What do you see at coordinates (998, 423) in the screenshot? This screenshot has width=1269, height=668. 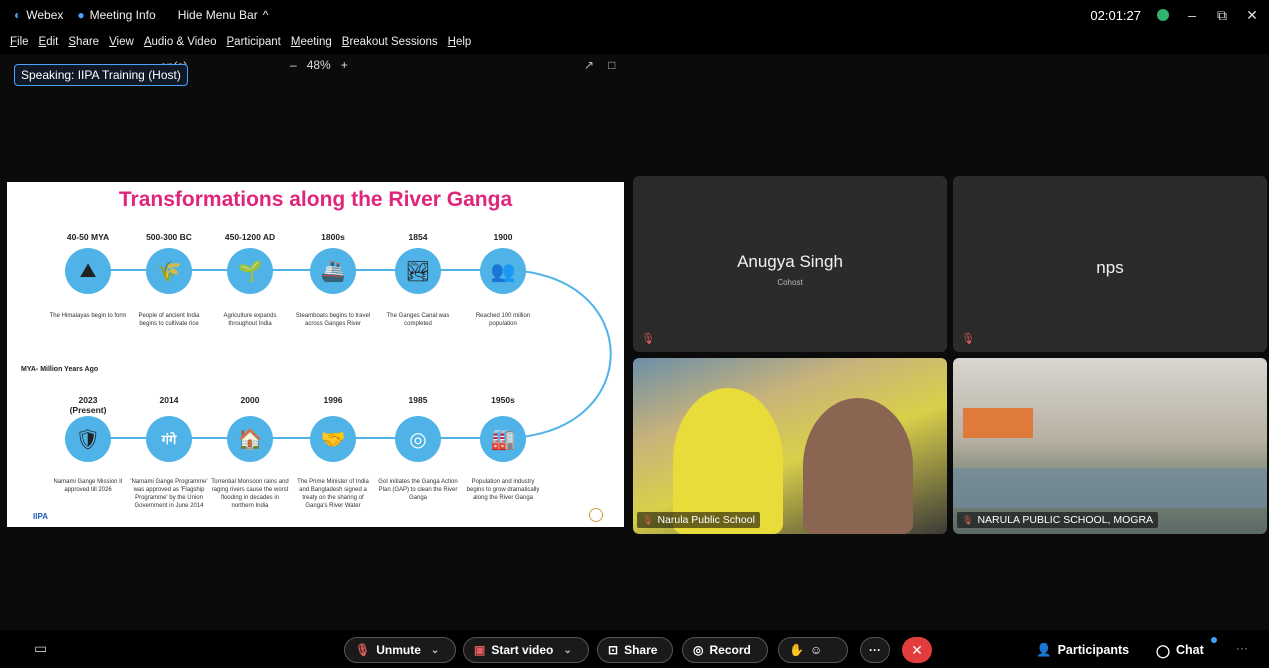 I see `wall-panel-shape` at bounding box center [998, 423].